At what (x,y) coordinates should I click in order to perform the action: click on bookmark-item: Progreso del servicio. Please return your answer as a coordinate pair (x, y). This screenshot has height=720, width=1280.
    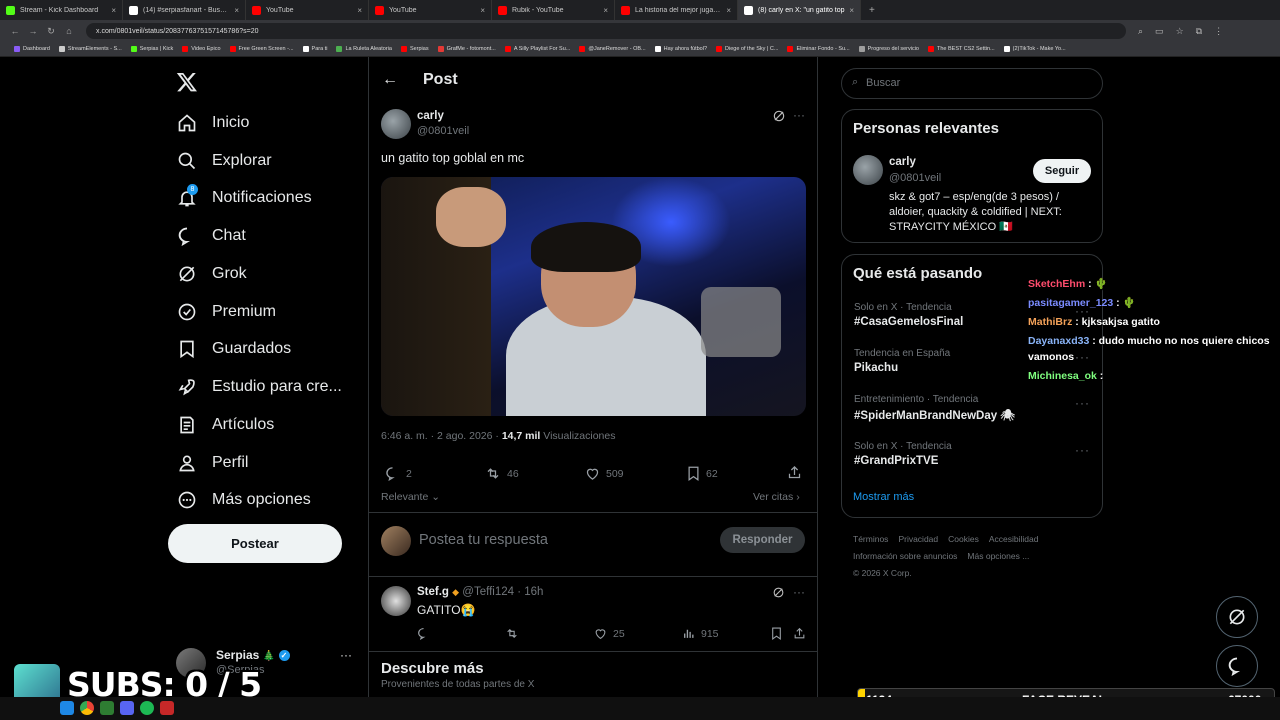
    Looking at the image, I should click on (888, 49).